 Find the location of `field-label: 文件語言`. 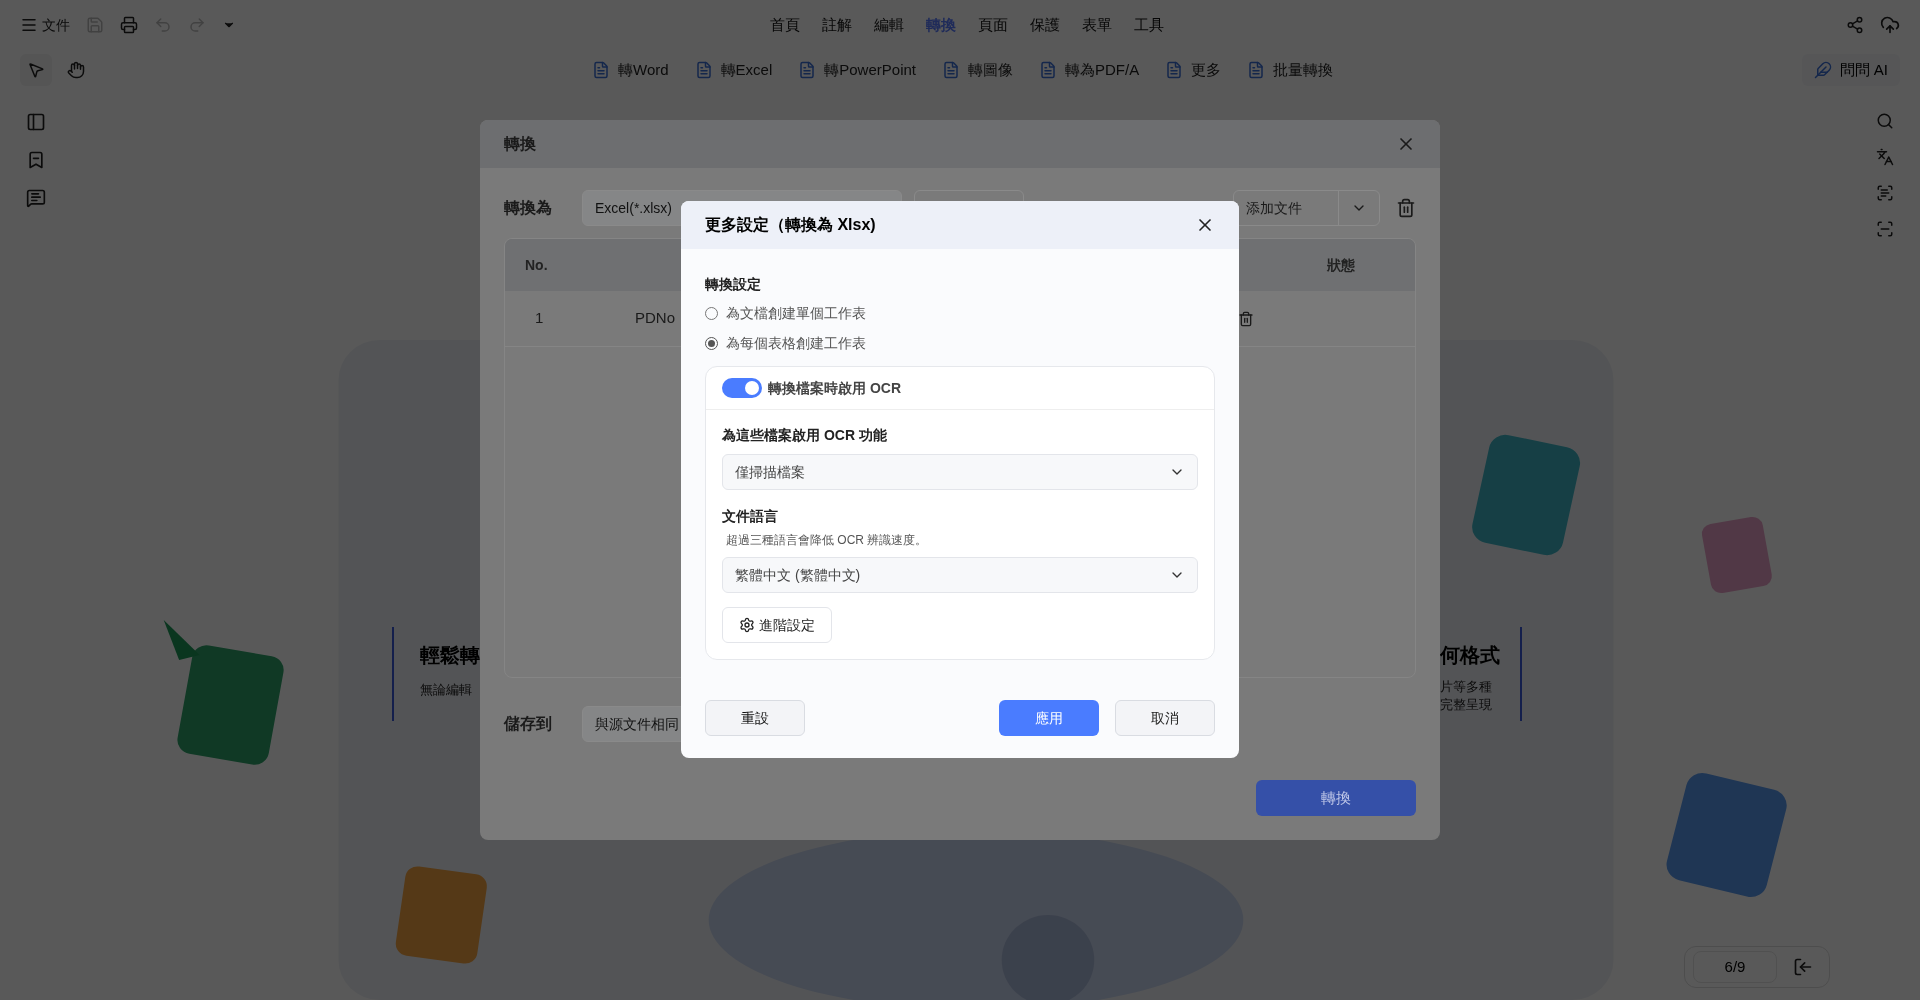

field-label: 文件語言 is located at coordinates (750, 516).